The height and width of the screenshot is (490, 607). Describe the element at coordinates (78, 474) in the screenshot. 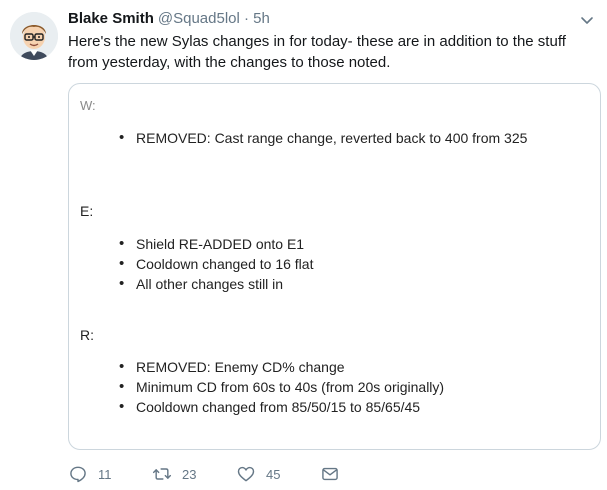

I see `reply-icon` at that location.